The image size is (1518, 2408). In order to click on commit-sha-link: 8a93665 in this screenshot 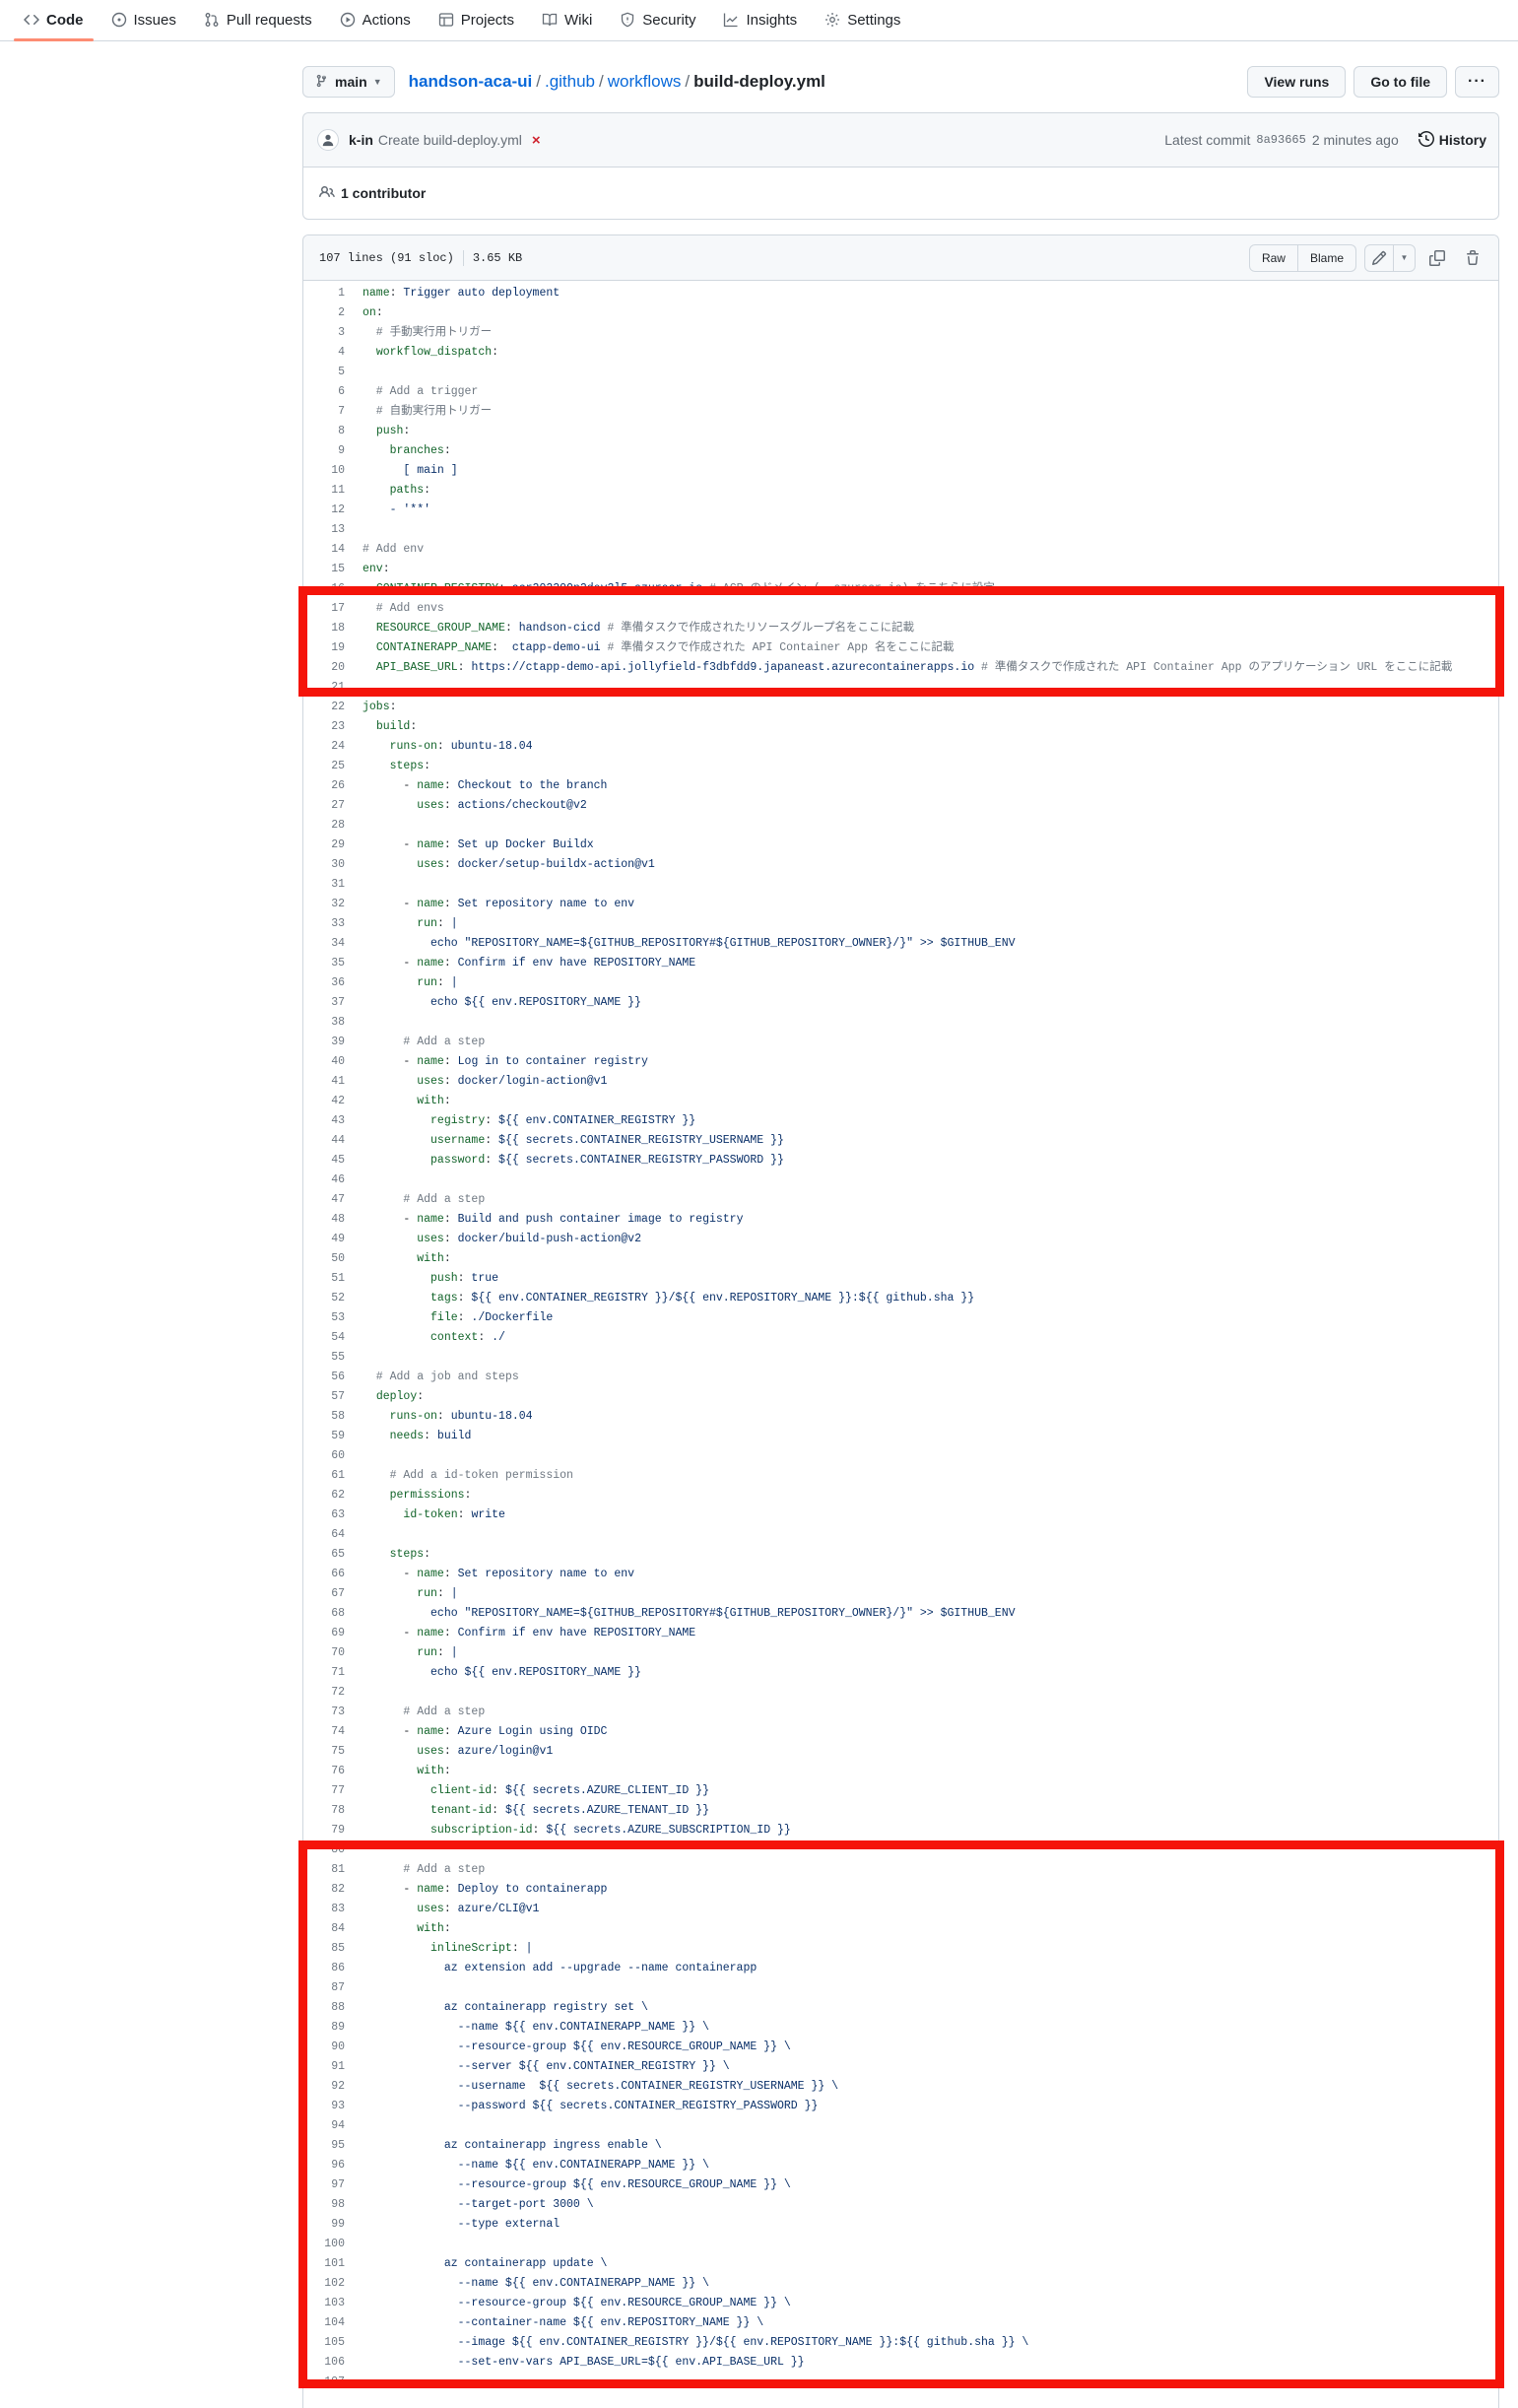, I will do `click(1280, 140)`.